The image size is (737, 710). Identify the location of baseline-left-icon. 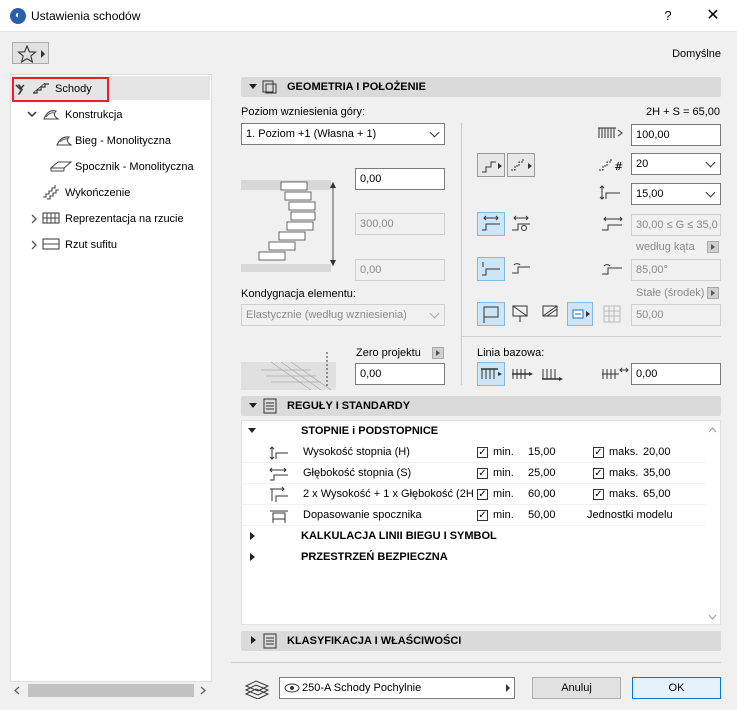
(491, 373).